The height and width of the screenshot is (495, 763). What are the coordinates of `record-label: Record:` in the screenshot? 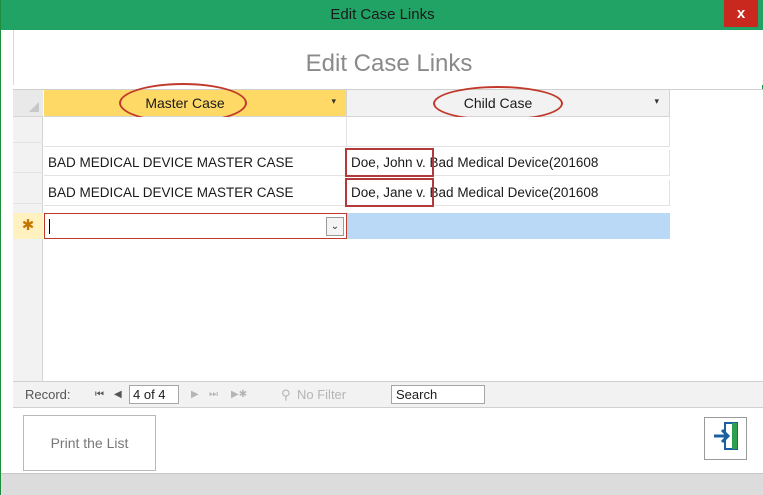 It's located at (48, 394).